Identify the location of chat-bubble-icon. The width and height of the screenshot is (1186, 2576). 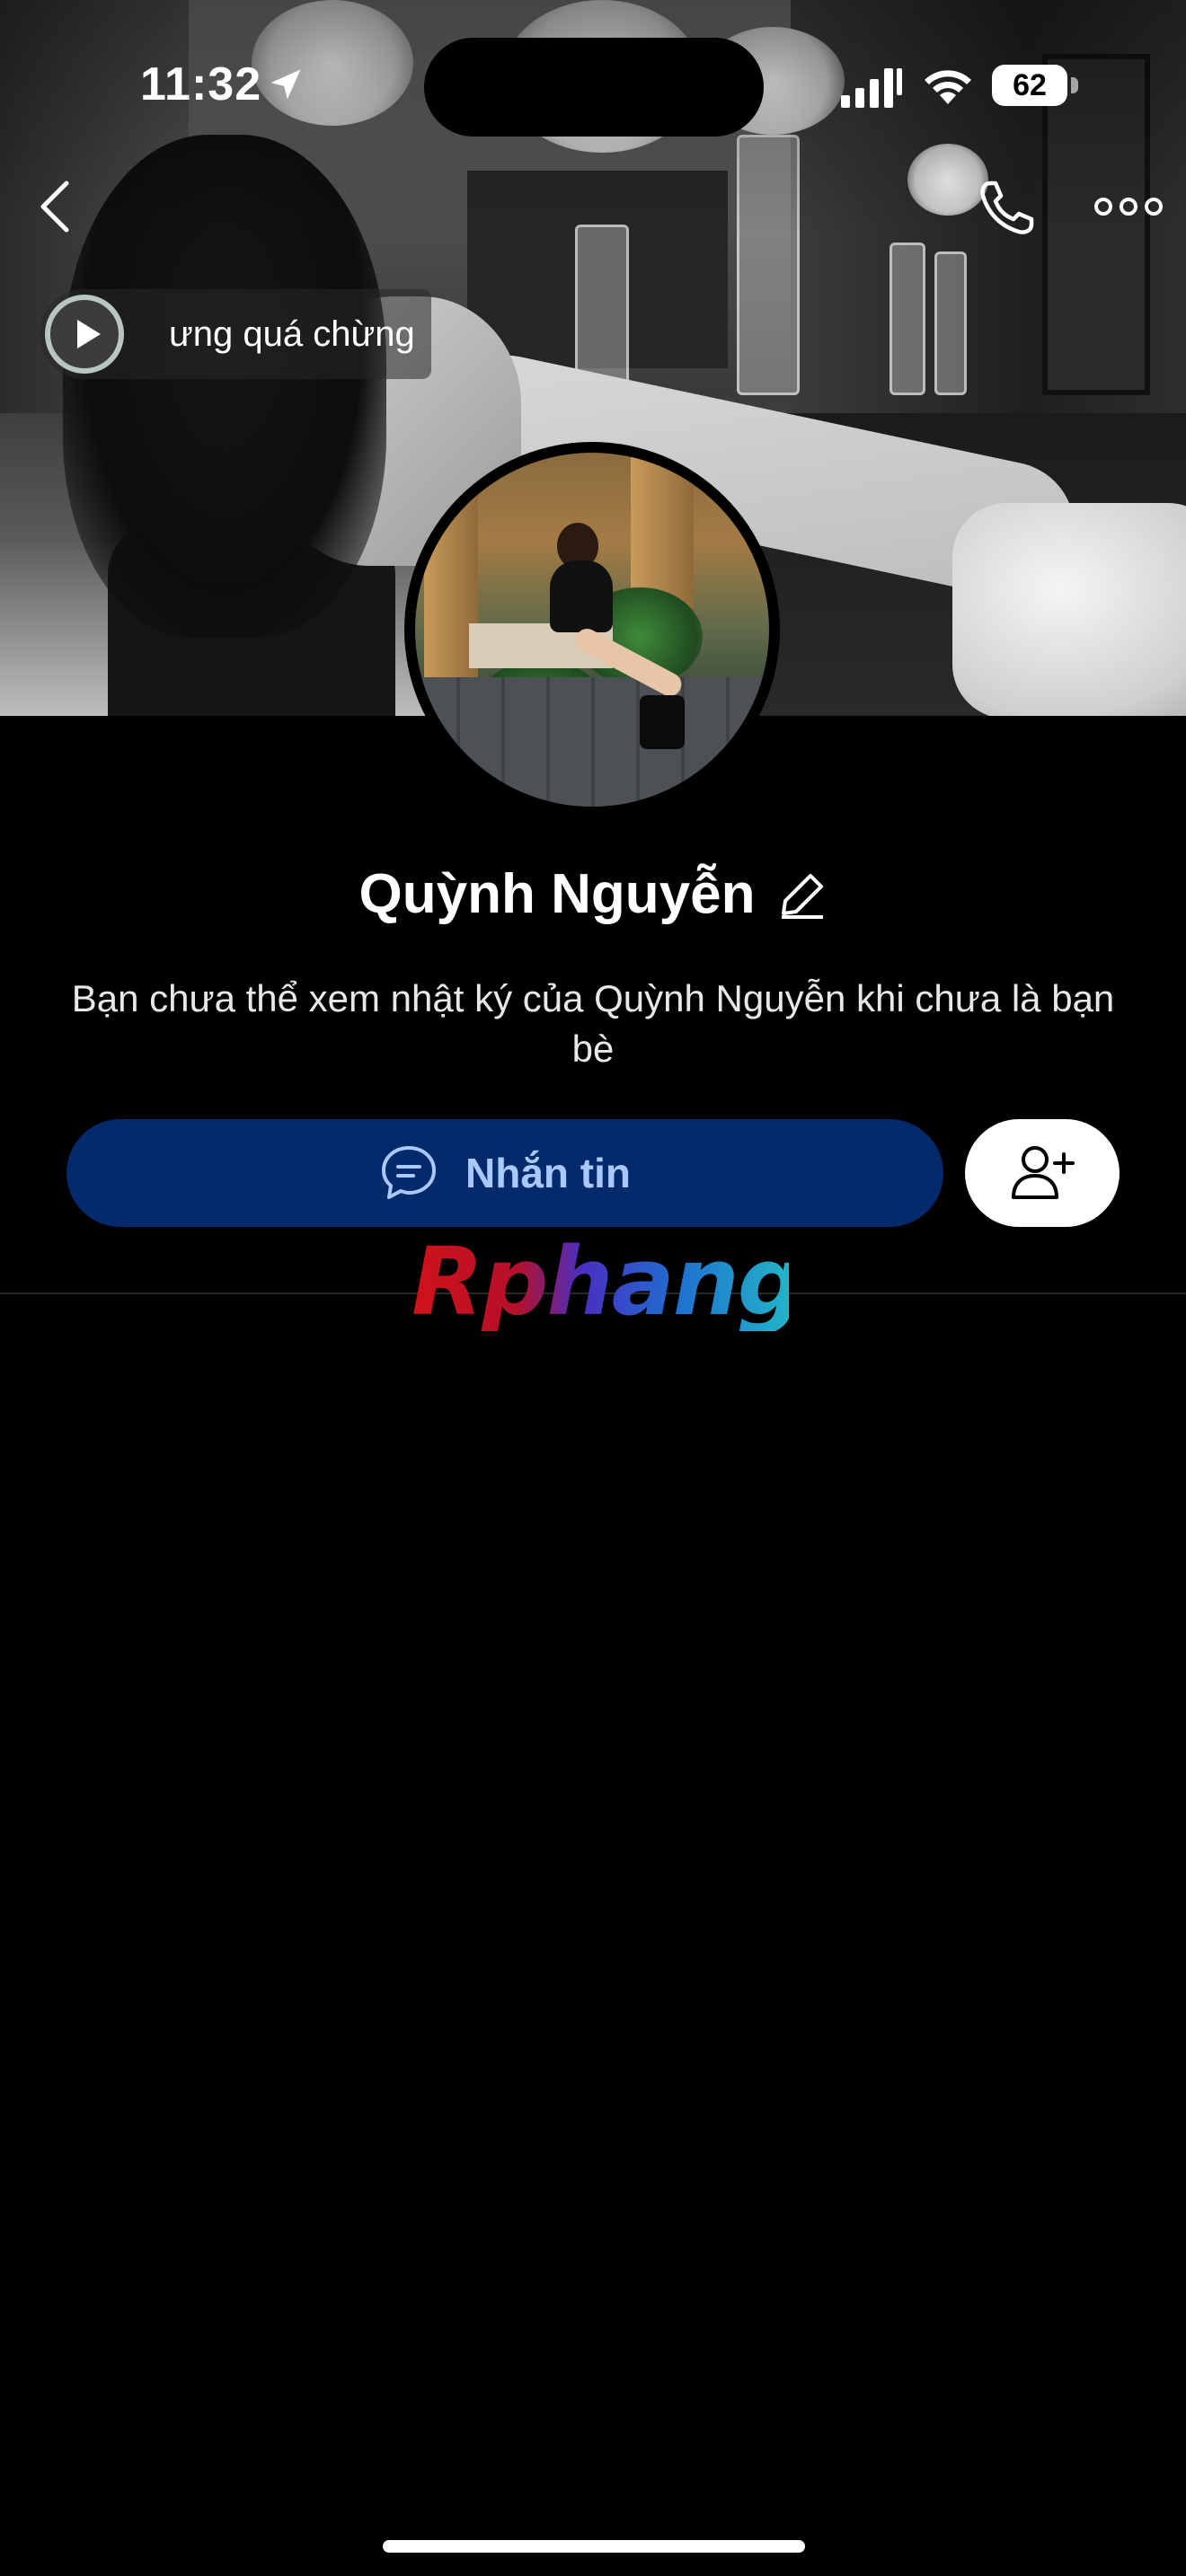
(409, 1172).